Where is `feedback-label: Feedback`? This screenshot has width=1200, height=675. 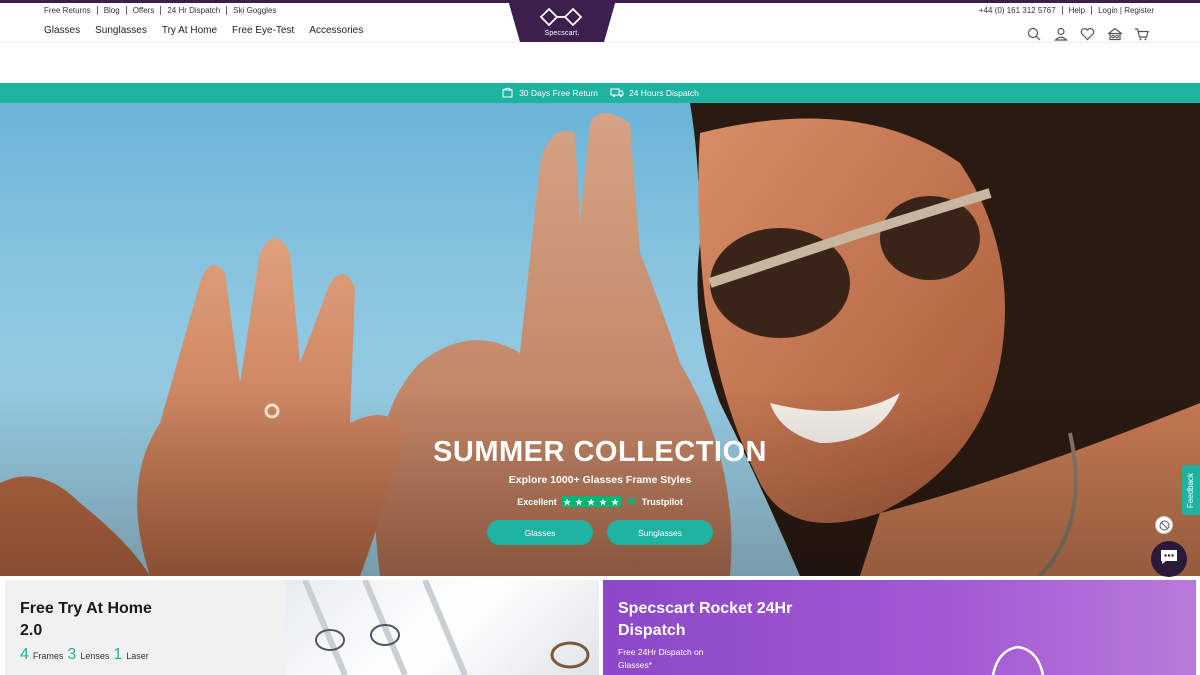 feedback-label: Feedback is located at coordinates (1191, 490).